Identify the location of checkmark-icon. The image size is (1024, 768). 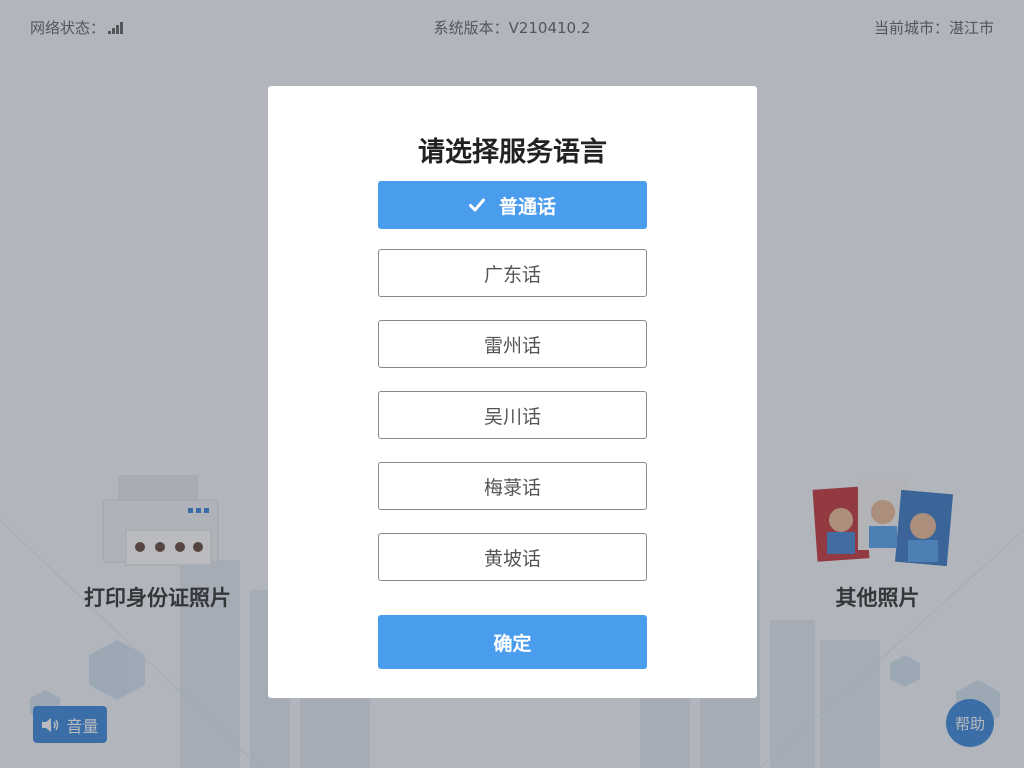
(476, 205).